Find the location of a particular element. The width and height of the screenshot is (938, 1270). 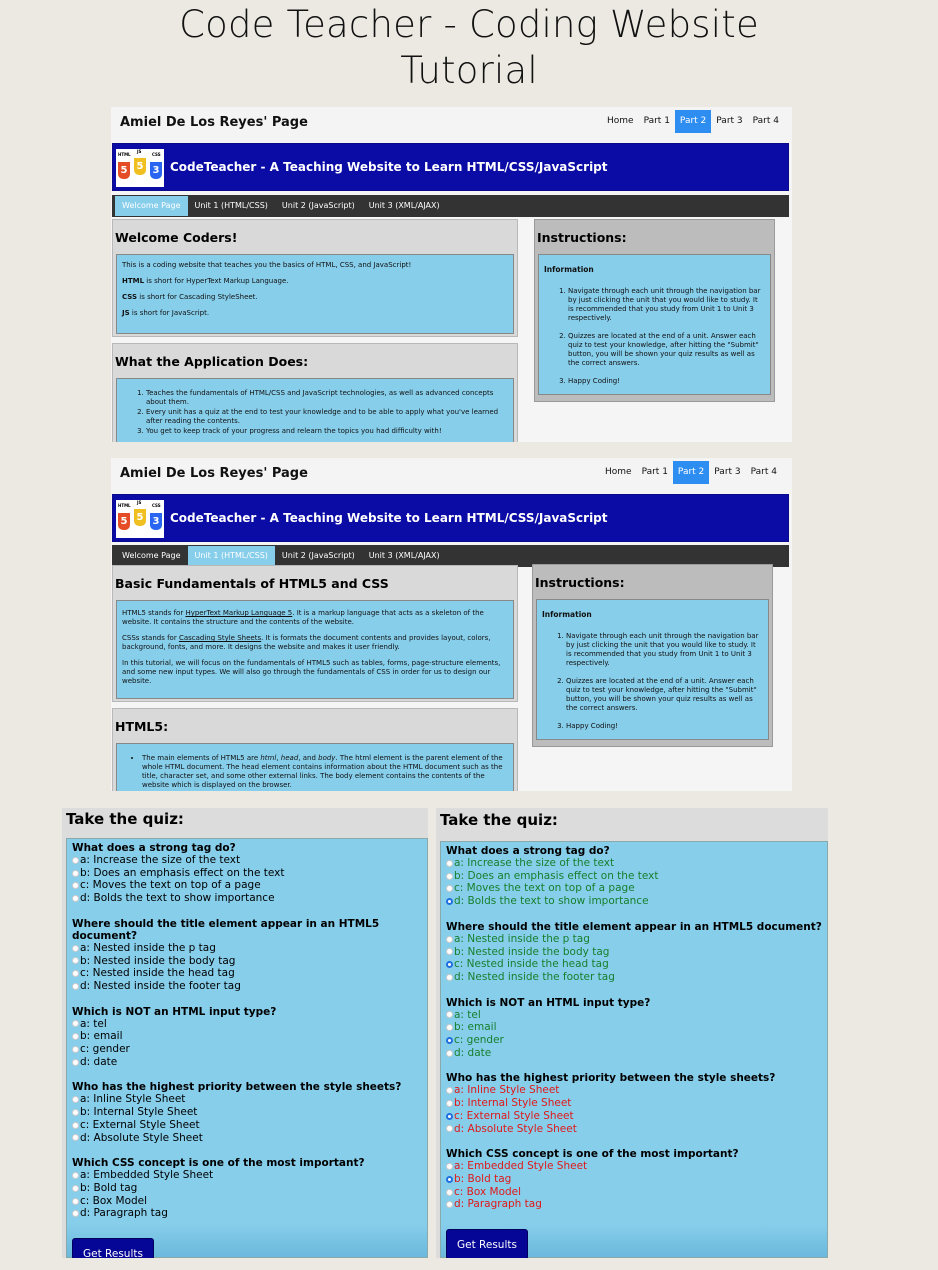

get-results-button: Get Results is located at coordinates (113, 1248).